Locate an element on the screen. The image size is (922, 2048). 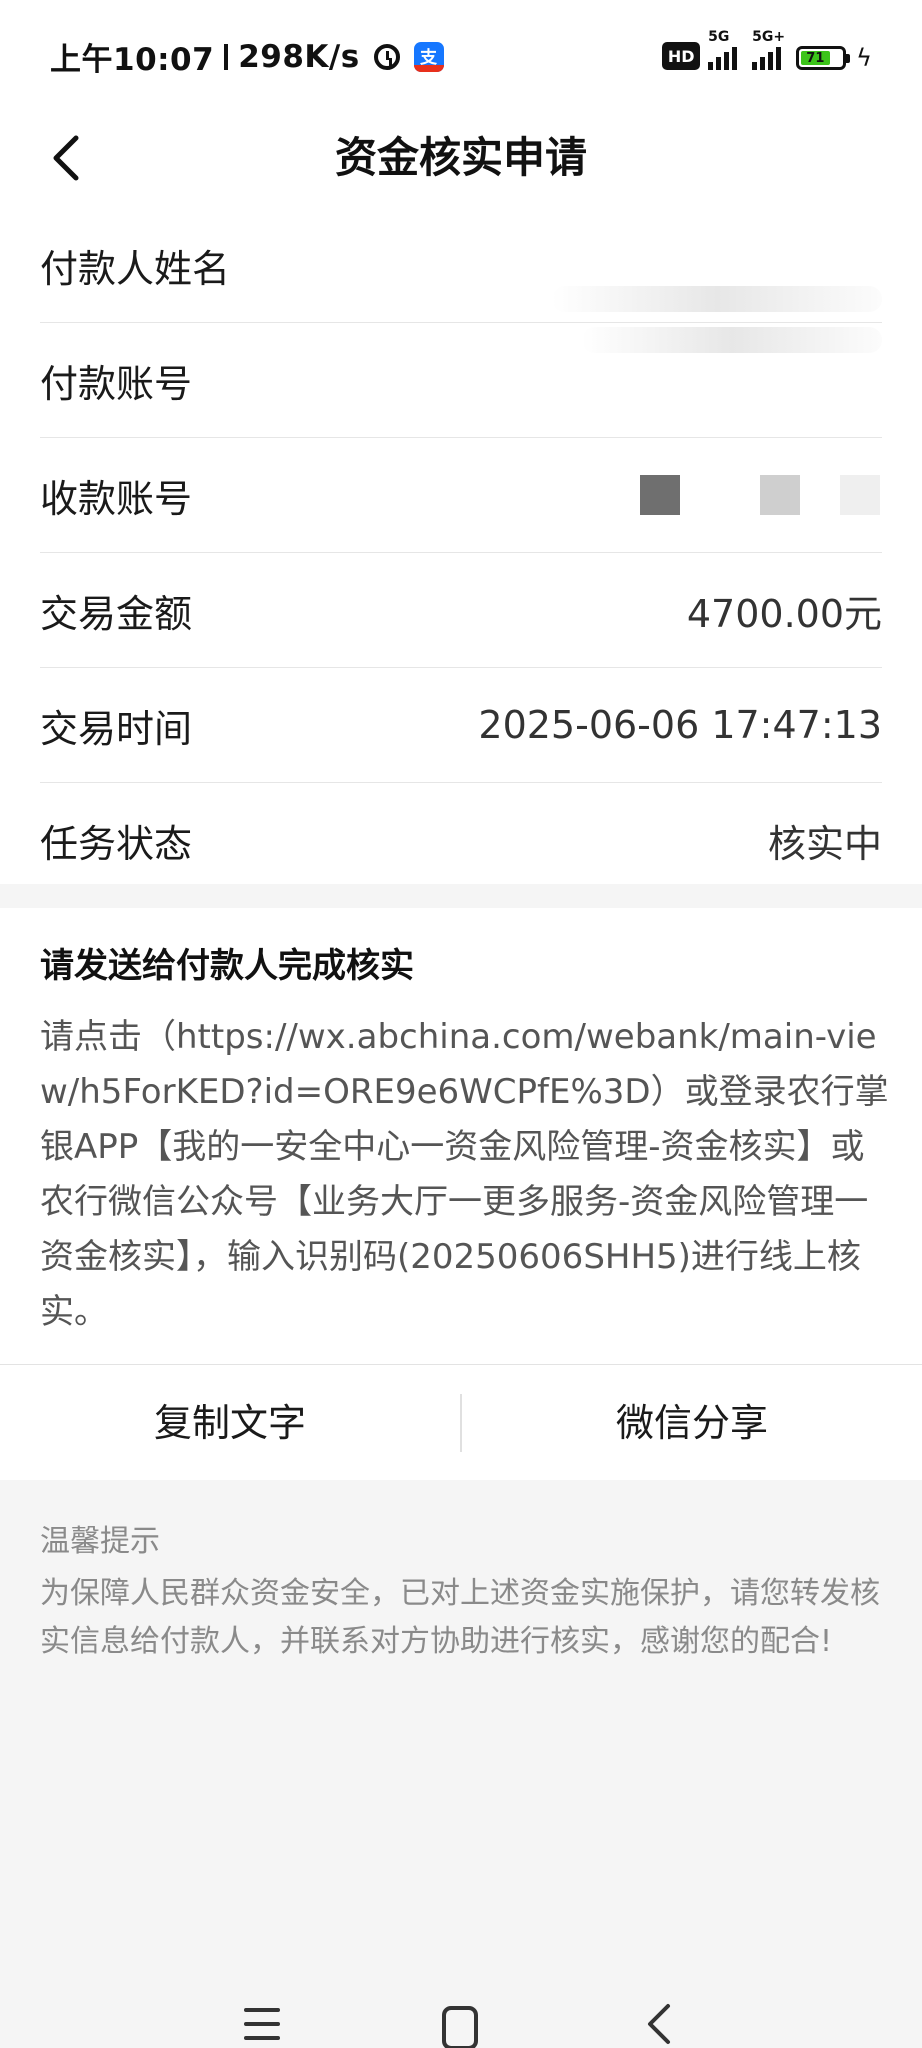
app-header: 资金核实申请 is located at coordinates (461, 158).